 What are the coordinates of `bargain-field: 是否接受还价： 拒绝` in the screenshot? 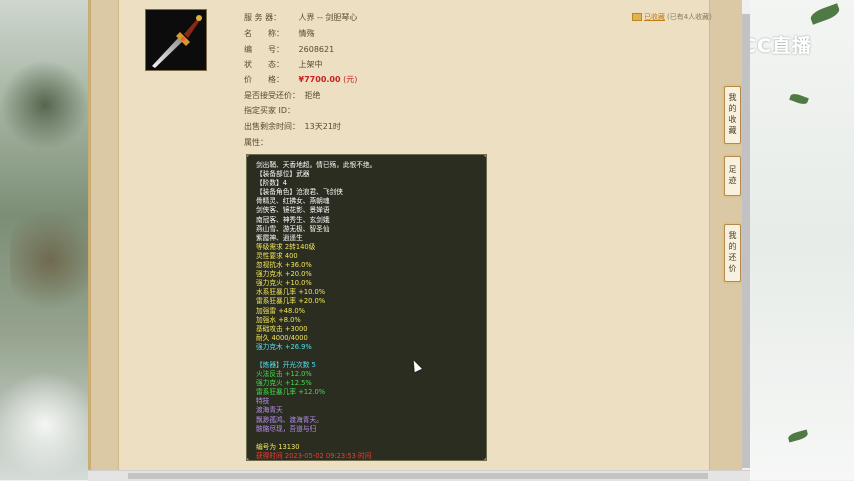 It's located at (282, 95).